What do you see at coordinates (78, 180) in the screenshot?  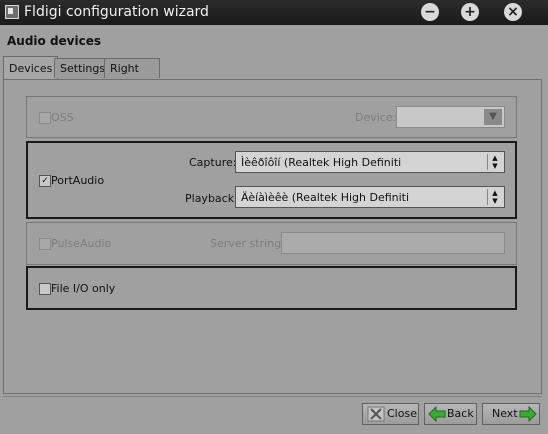 I see `portaudio-label: PortAudio` at bounding box center [78, 180].